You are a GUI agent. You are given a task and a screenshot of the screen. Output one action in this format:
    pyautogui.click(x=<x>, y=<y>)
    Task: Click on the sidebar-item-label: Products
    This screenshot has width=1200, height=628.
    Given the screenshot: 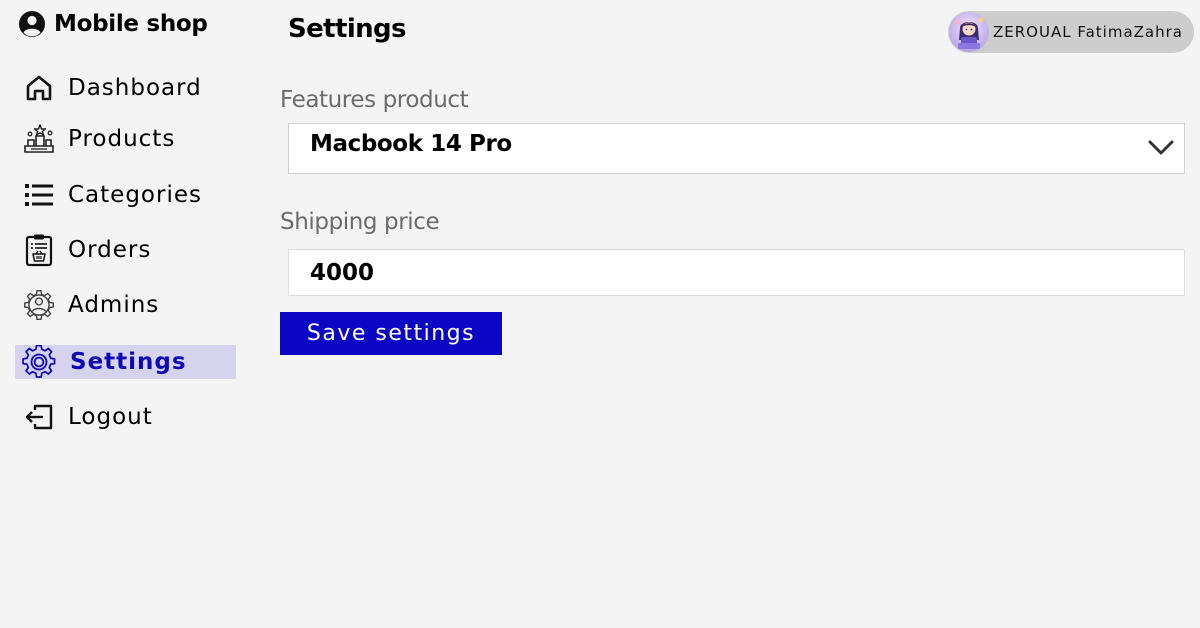 What is the action you would take?
    pyautogui.click(x=122, y=139)
    